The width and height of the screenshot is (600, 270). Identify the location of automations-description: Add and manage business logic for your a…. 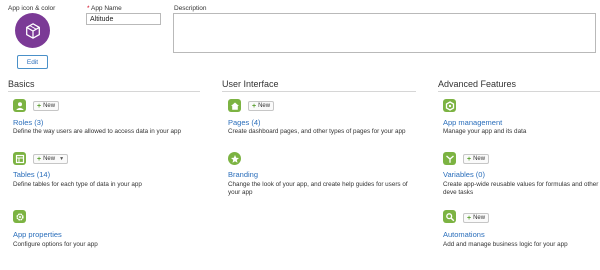
(505, 244).